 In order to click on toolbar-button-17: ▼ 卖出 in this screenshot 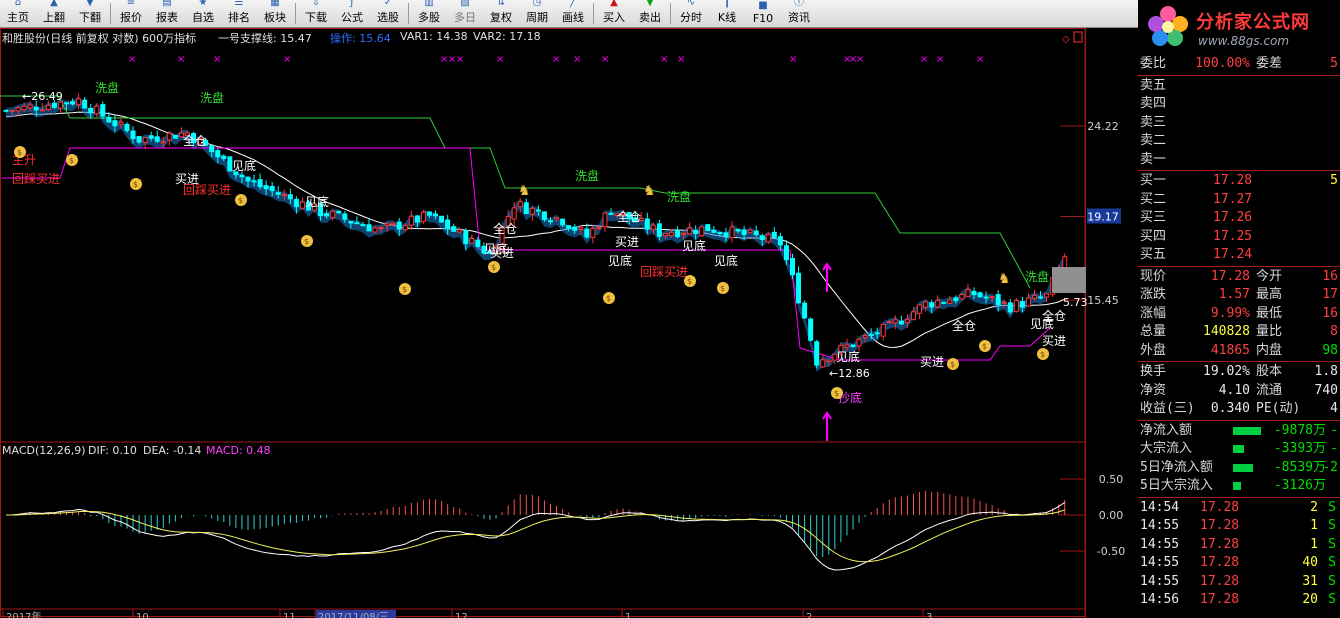, I will do `click(650, 13)`.